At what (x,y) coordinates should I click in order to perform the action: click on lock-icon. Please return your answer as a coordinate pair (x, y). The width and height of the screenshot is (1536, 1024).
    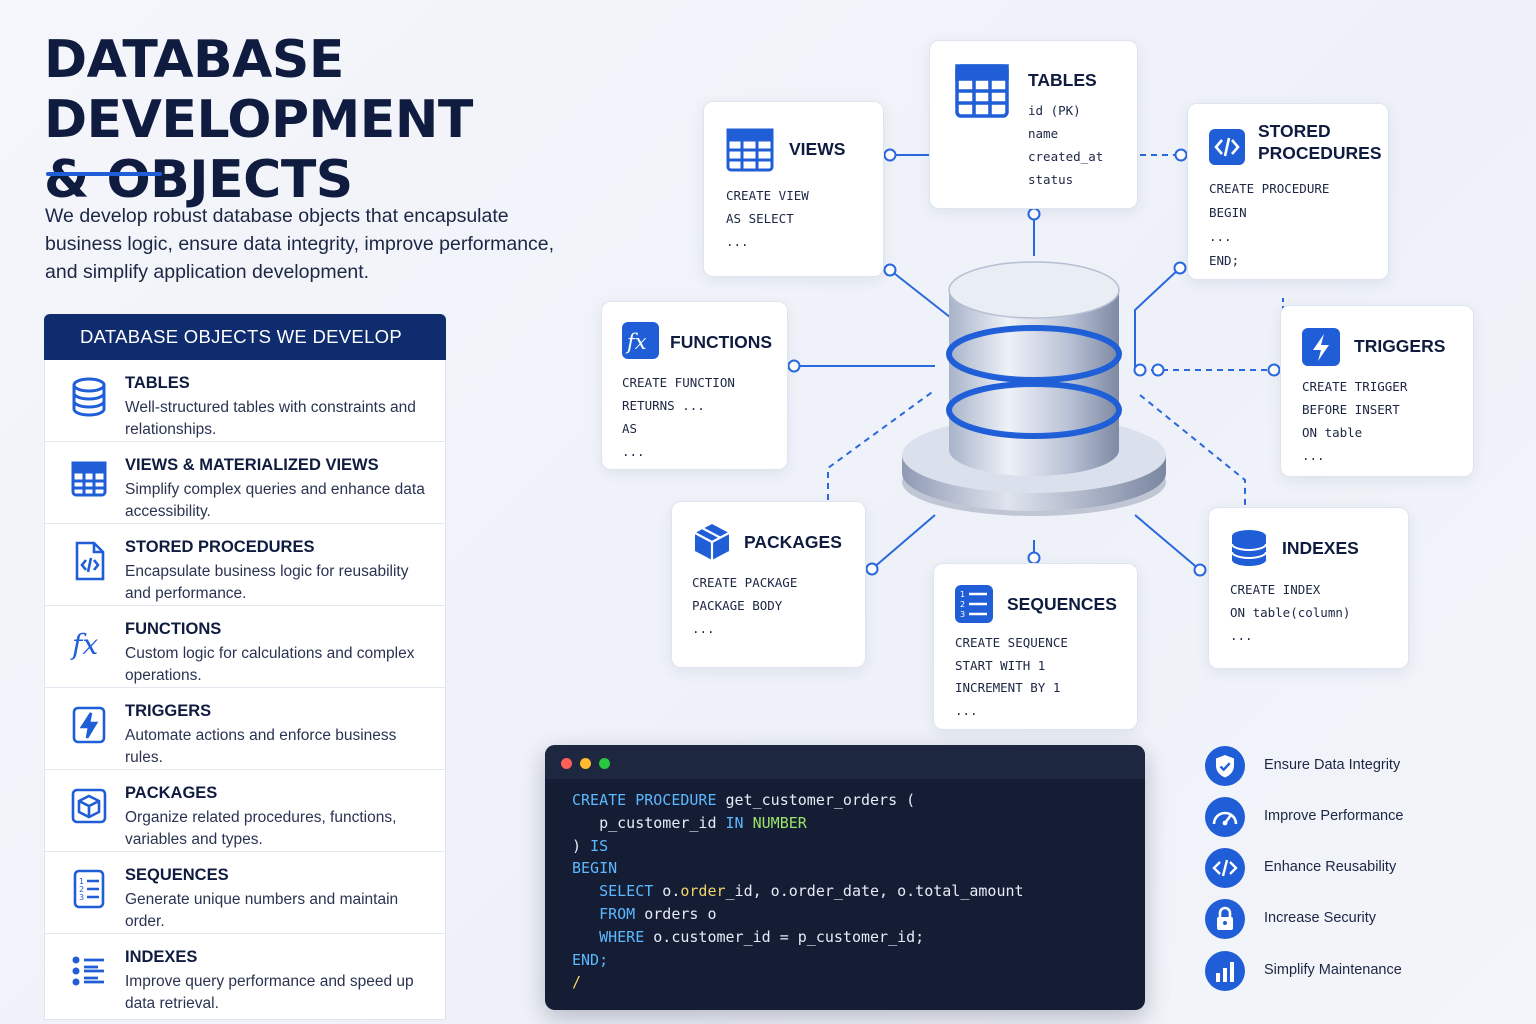
    Looking at the image, I should click on (1225, 919).